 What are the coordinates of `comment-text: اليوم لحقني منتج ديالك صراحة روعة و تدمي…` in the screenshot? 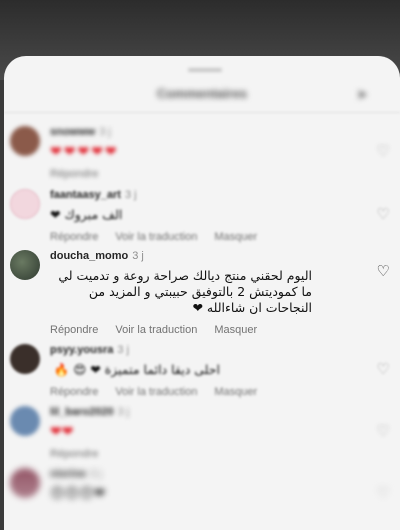 It's located at (185, 291).